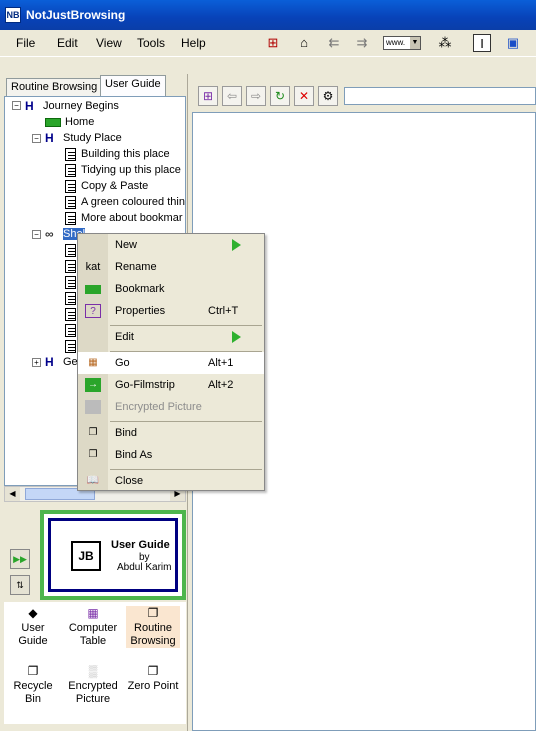  What do you see at coordinates (93, 267) in the screenshot?
I see `rename-icon: kat` at bounding box center [93, 267].